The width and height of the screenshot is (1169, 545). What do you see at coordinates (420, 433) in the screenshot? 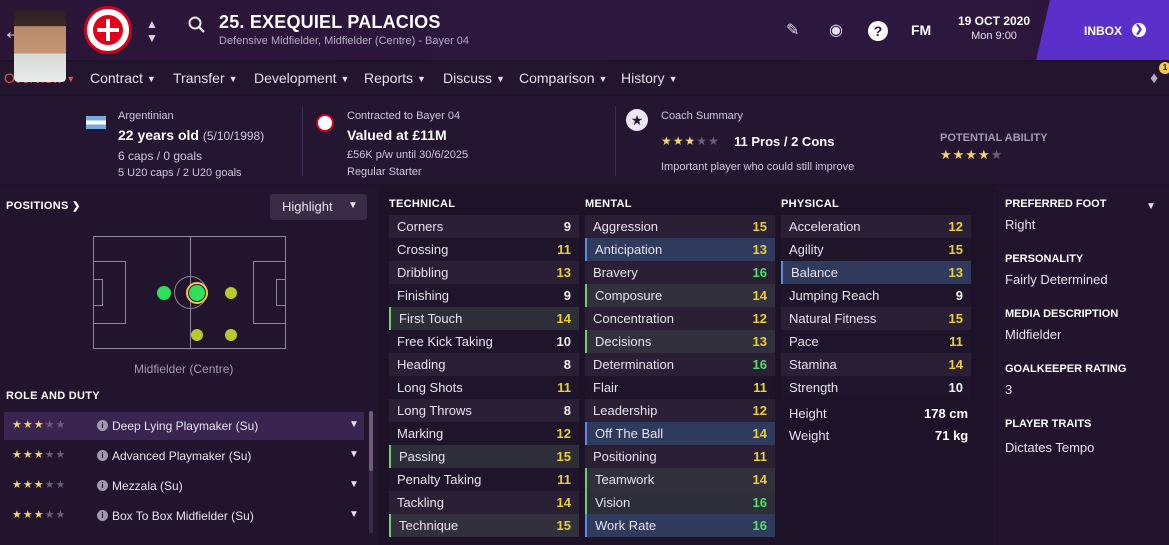
I see `attribute-name: Marking` at bounding box center [420, 433].